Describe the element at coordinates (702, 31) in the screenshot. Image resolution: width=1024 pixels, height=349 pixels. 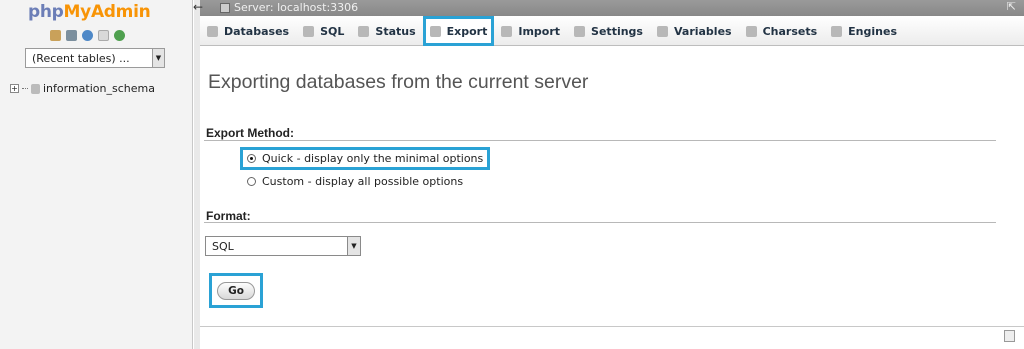
I see `tab-label: Variables` at that location.